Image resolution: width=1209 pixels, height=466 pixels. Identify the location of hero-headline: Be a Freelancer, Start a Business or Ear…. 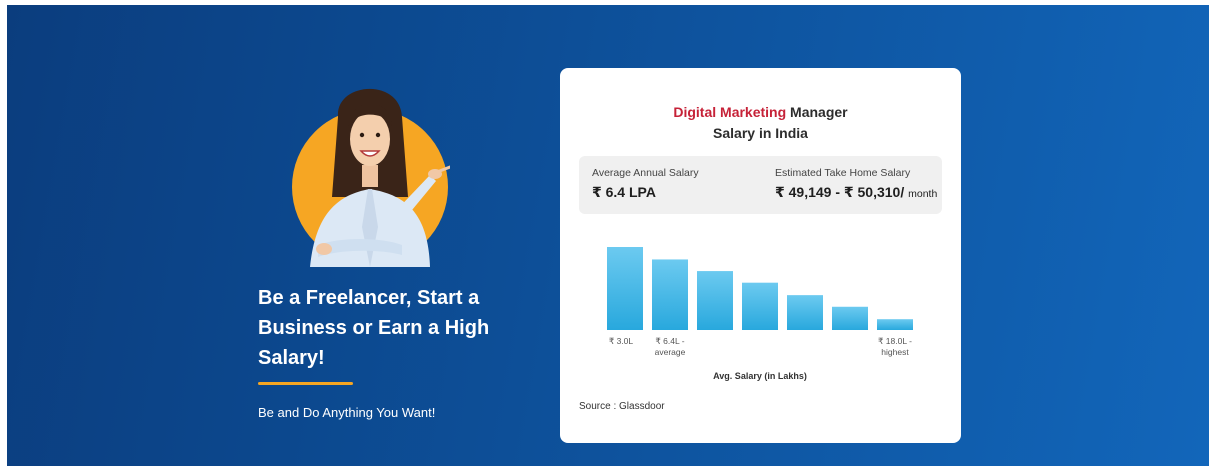
(374, 328).